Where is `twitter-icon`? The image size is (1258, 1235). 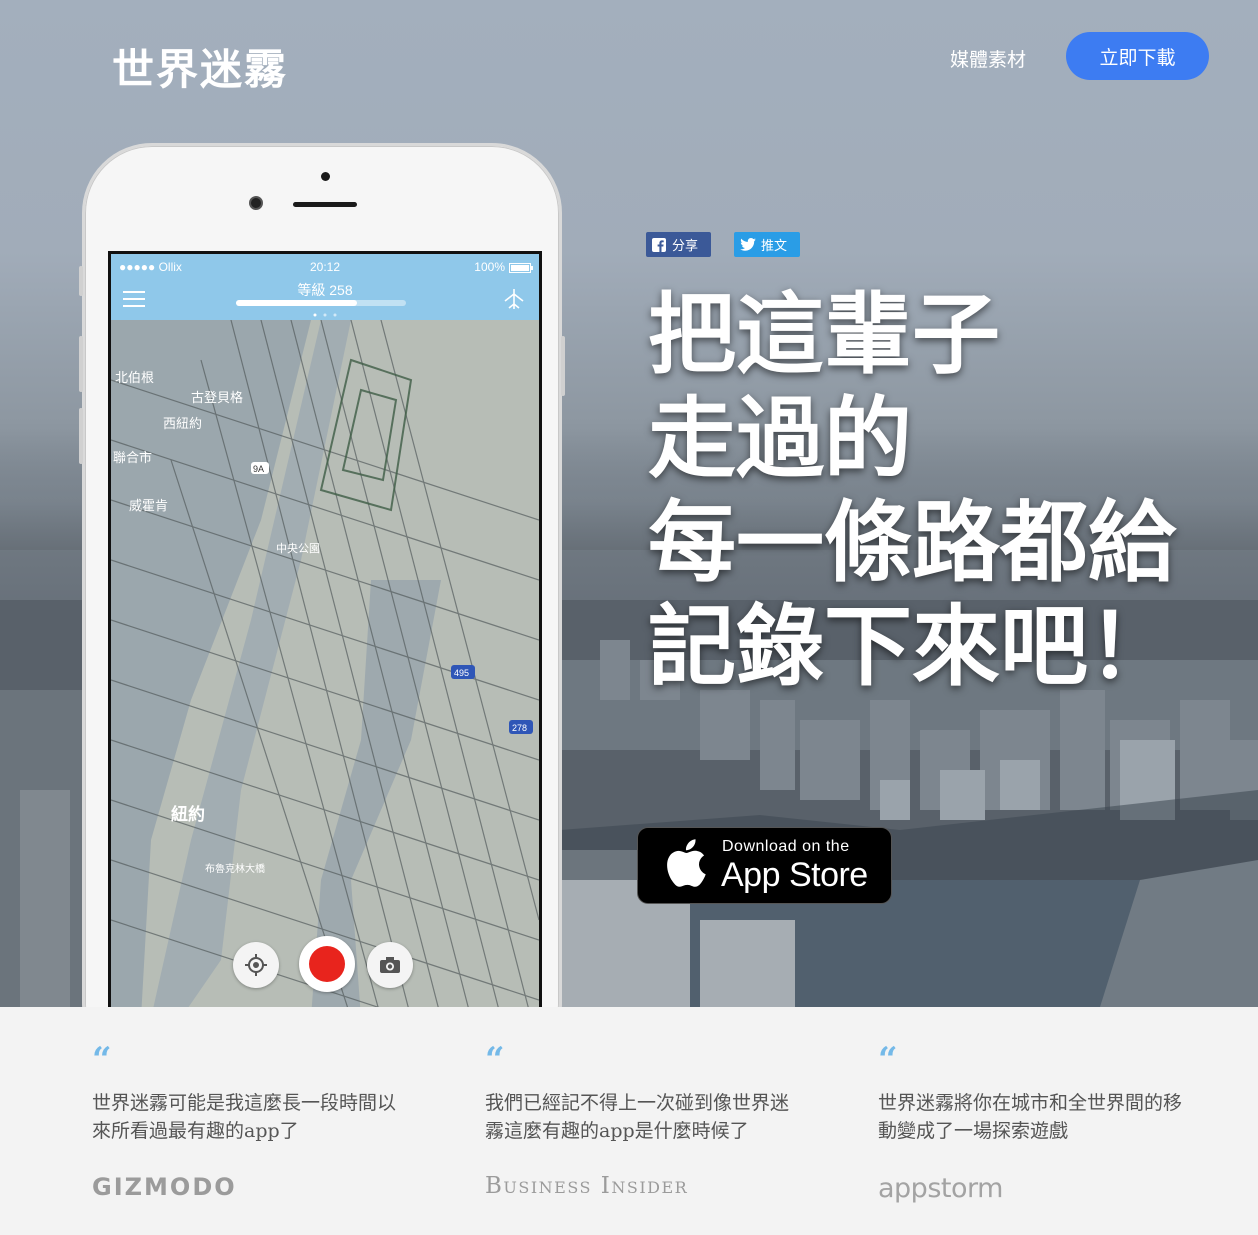
twitter-icon is located at coordinates (748, 244).